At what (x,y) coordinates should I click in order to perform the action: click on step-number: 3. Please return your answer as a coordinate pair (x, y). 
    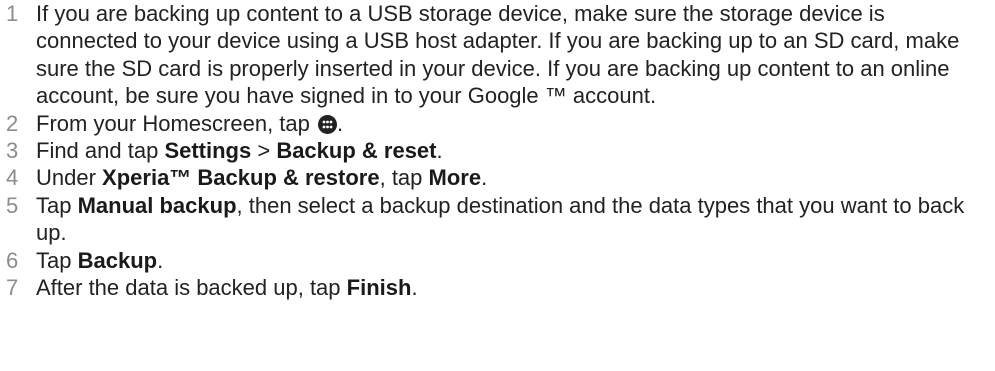
    Looking at the image, I should click on (12, 151).